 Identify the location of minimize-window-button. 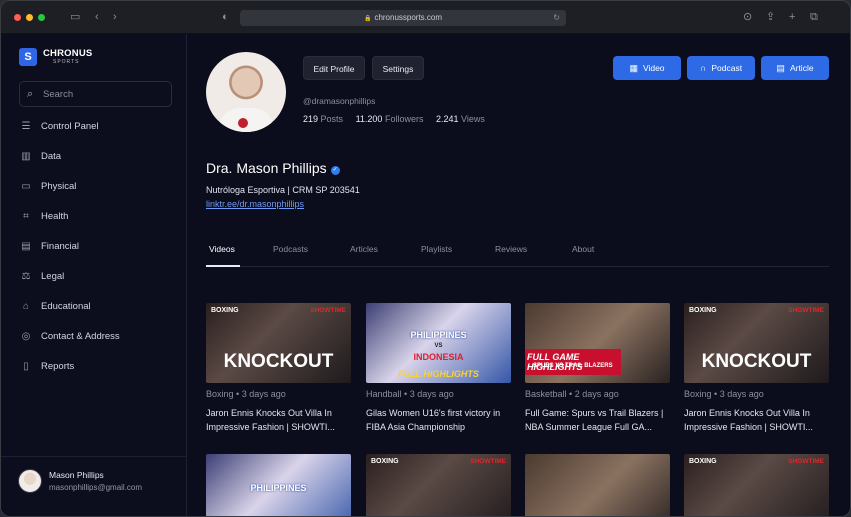
(29, 17).